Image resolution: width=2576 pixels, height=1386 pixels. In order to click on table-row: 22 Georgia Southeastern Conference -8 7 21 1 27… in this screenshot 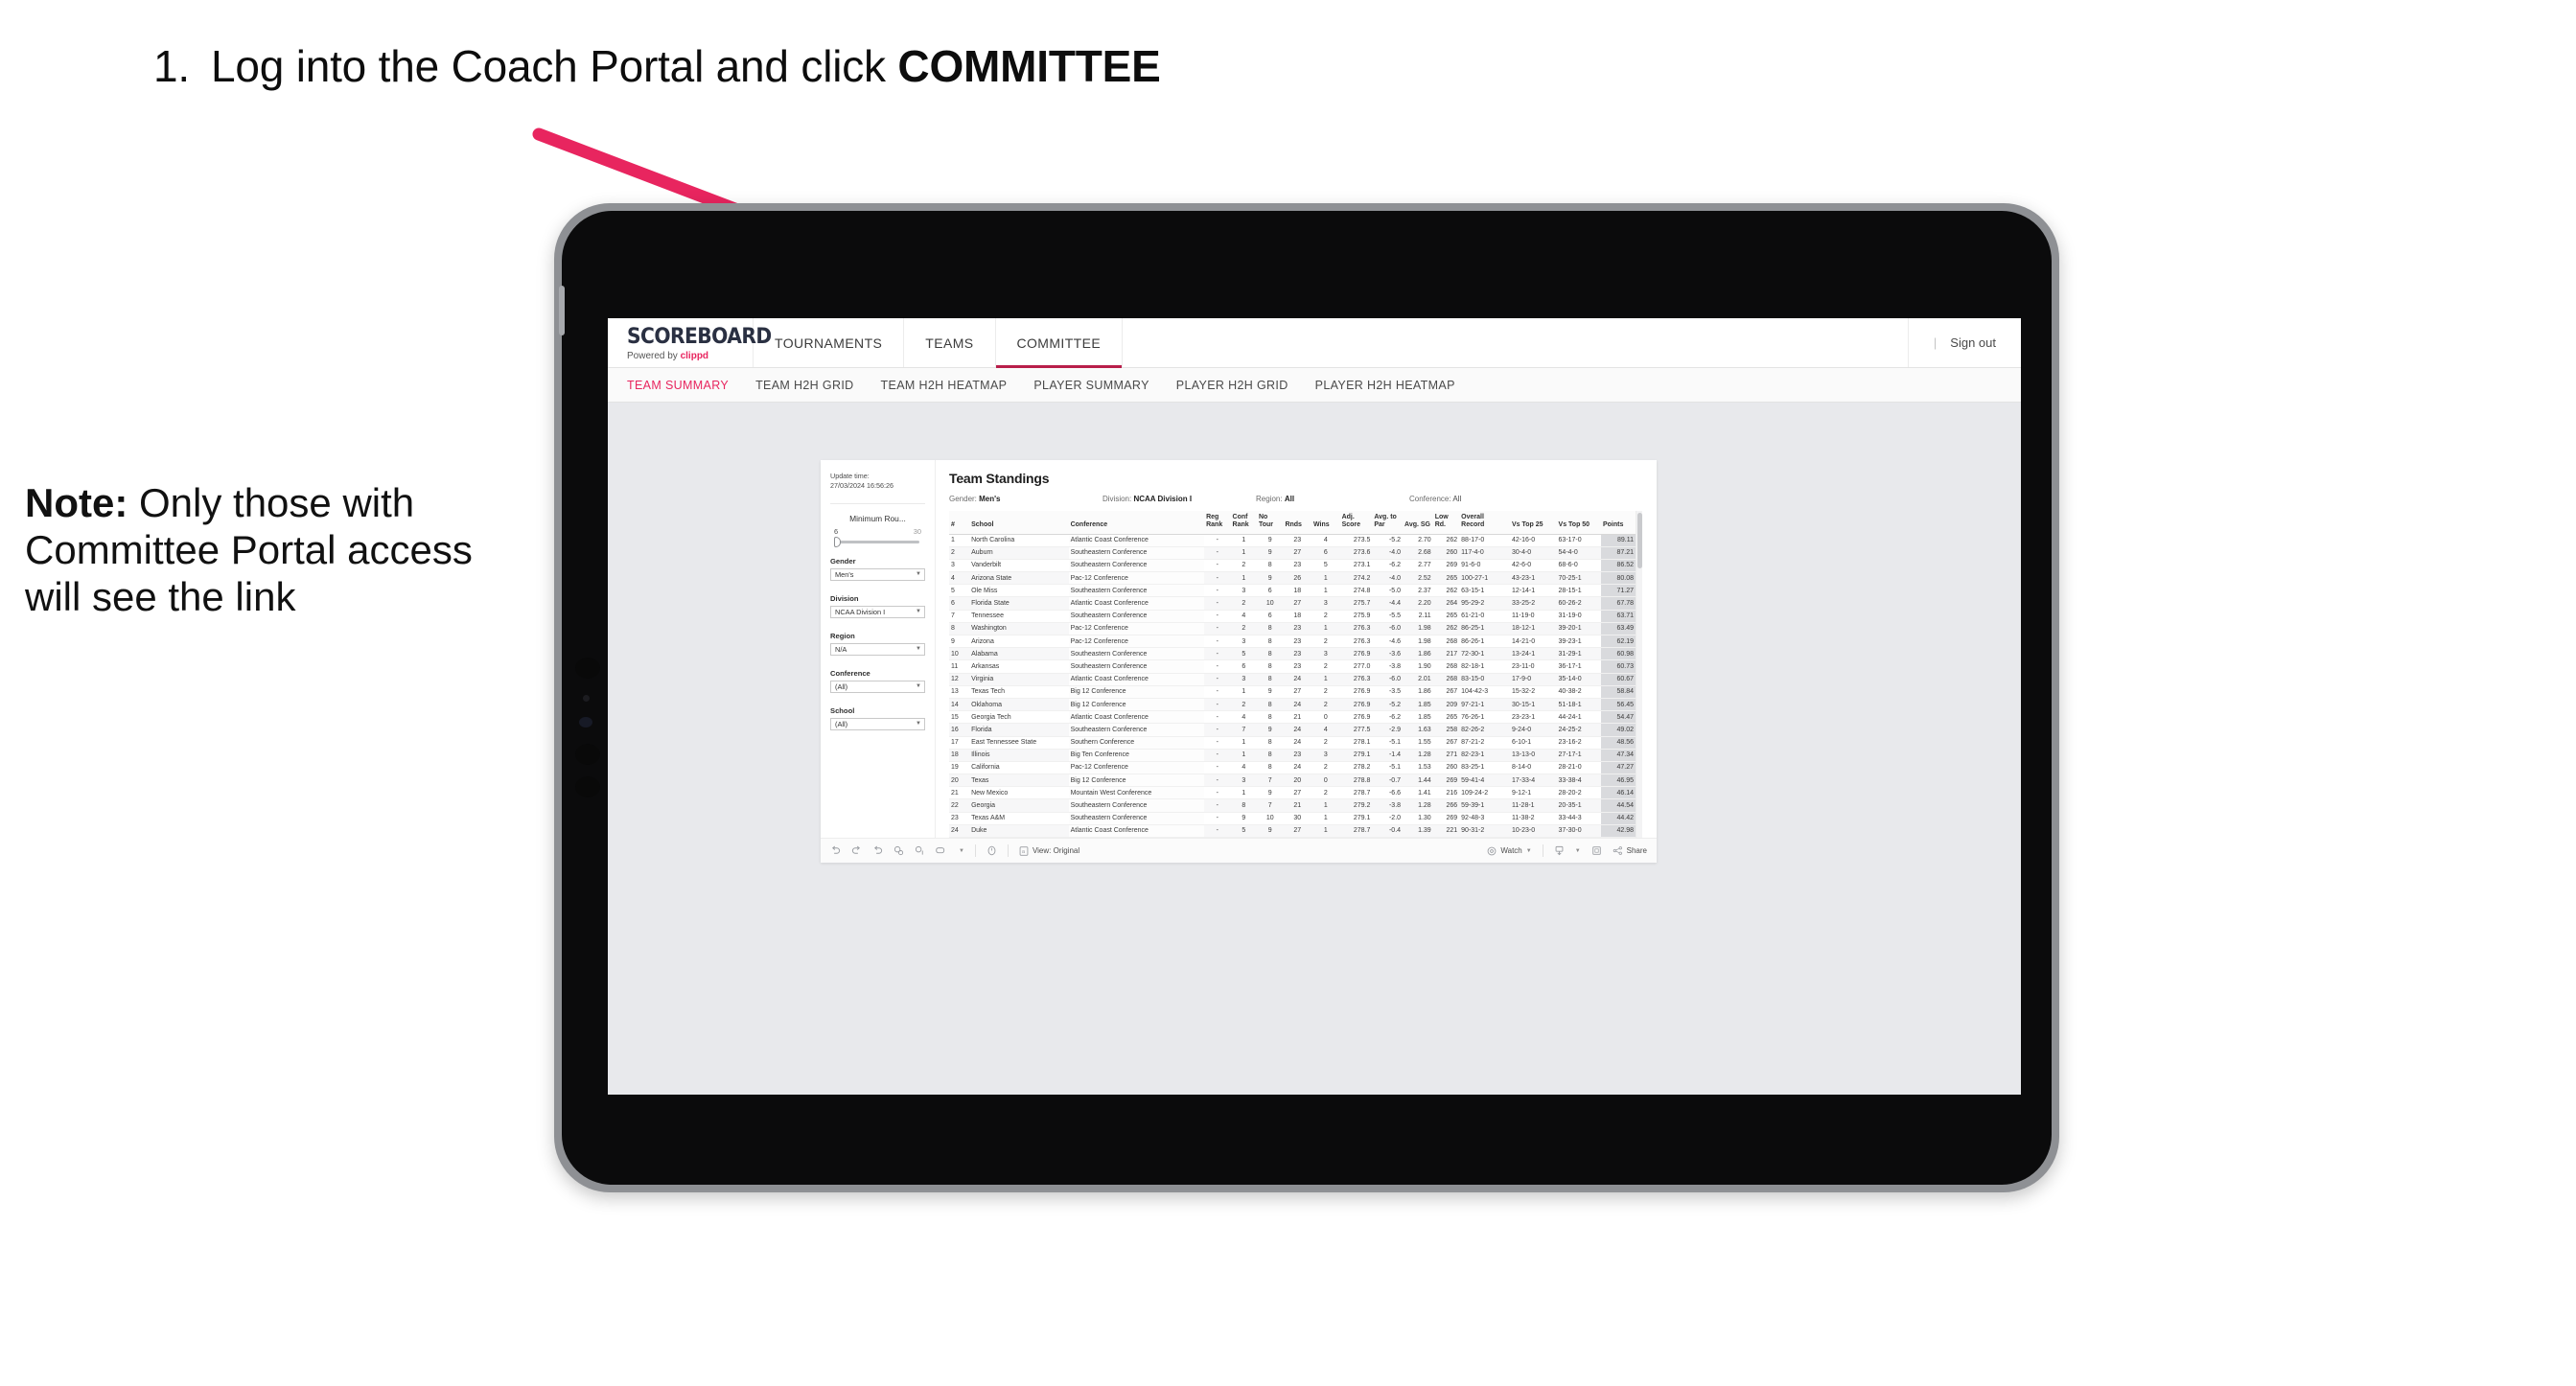, I will do `click(1293, 806)`.